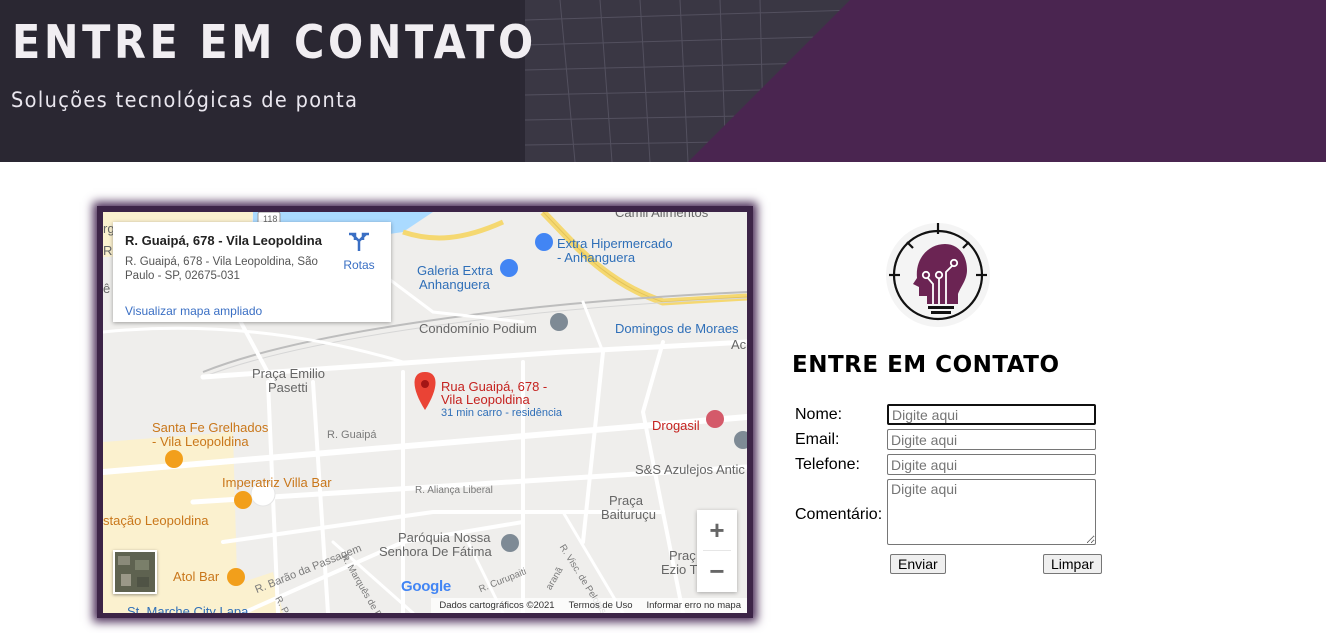 The image size is (1326, 633). What do you see at coordinates (839, 514) in the screenshot?
I see `comment-label: Comentário:` at bounding box center [839, 514].